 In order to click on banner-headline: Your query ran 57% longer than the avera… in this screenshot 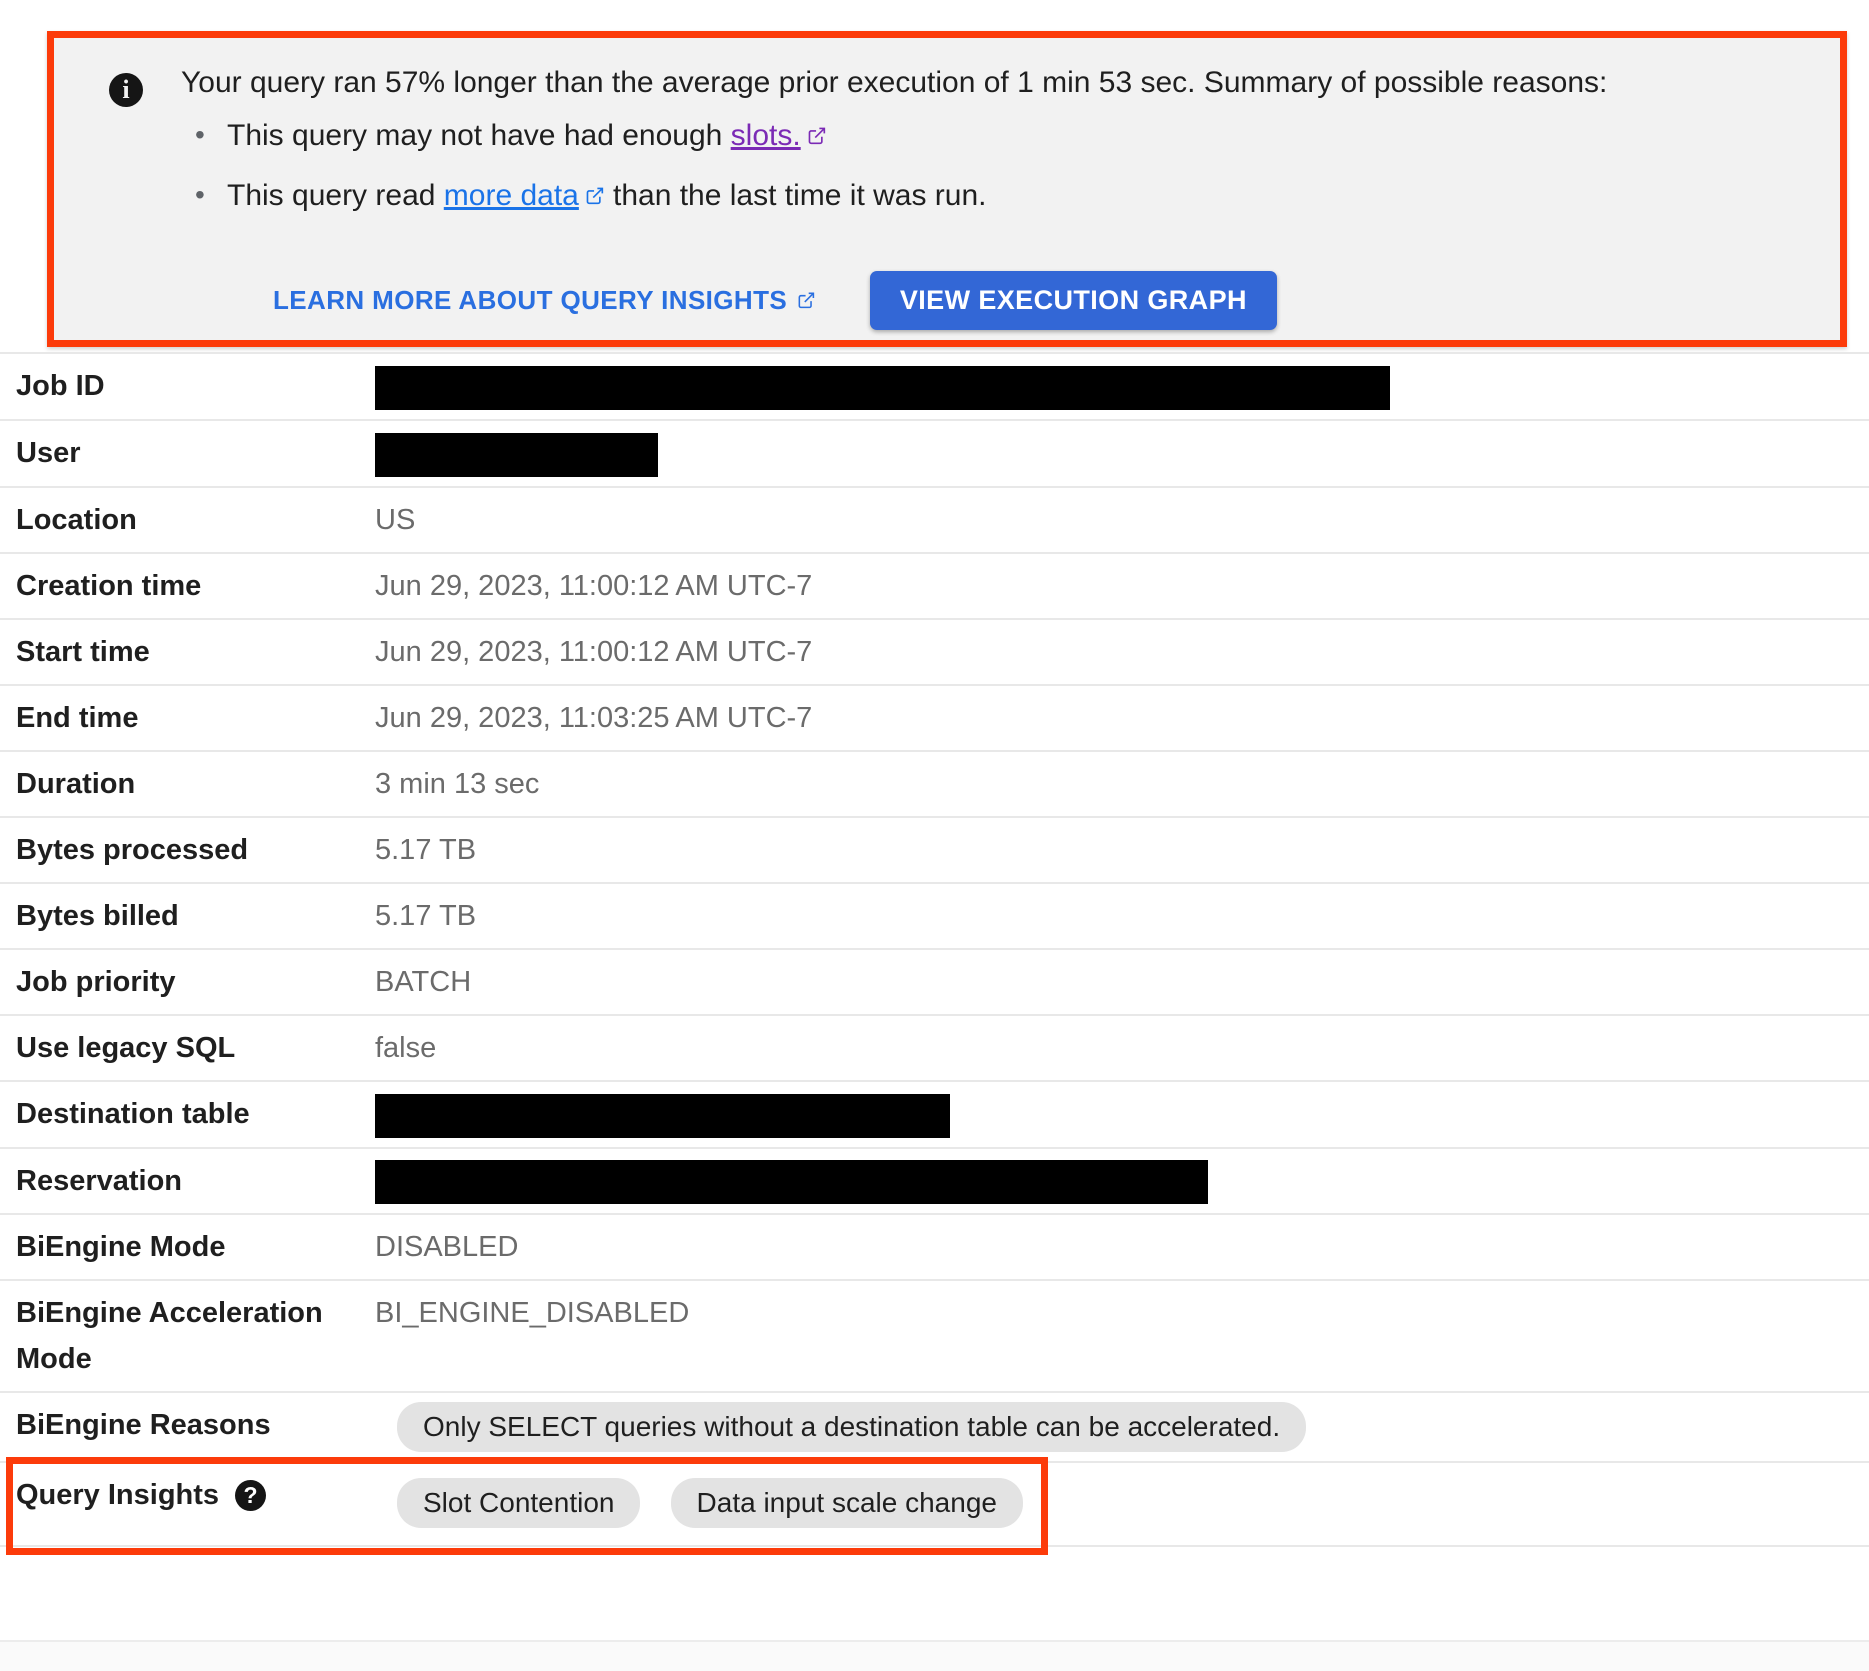, I will do `click(894, 82)`.